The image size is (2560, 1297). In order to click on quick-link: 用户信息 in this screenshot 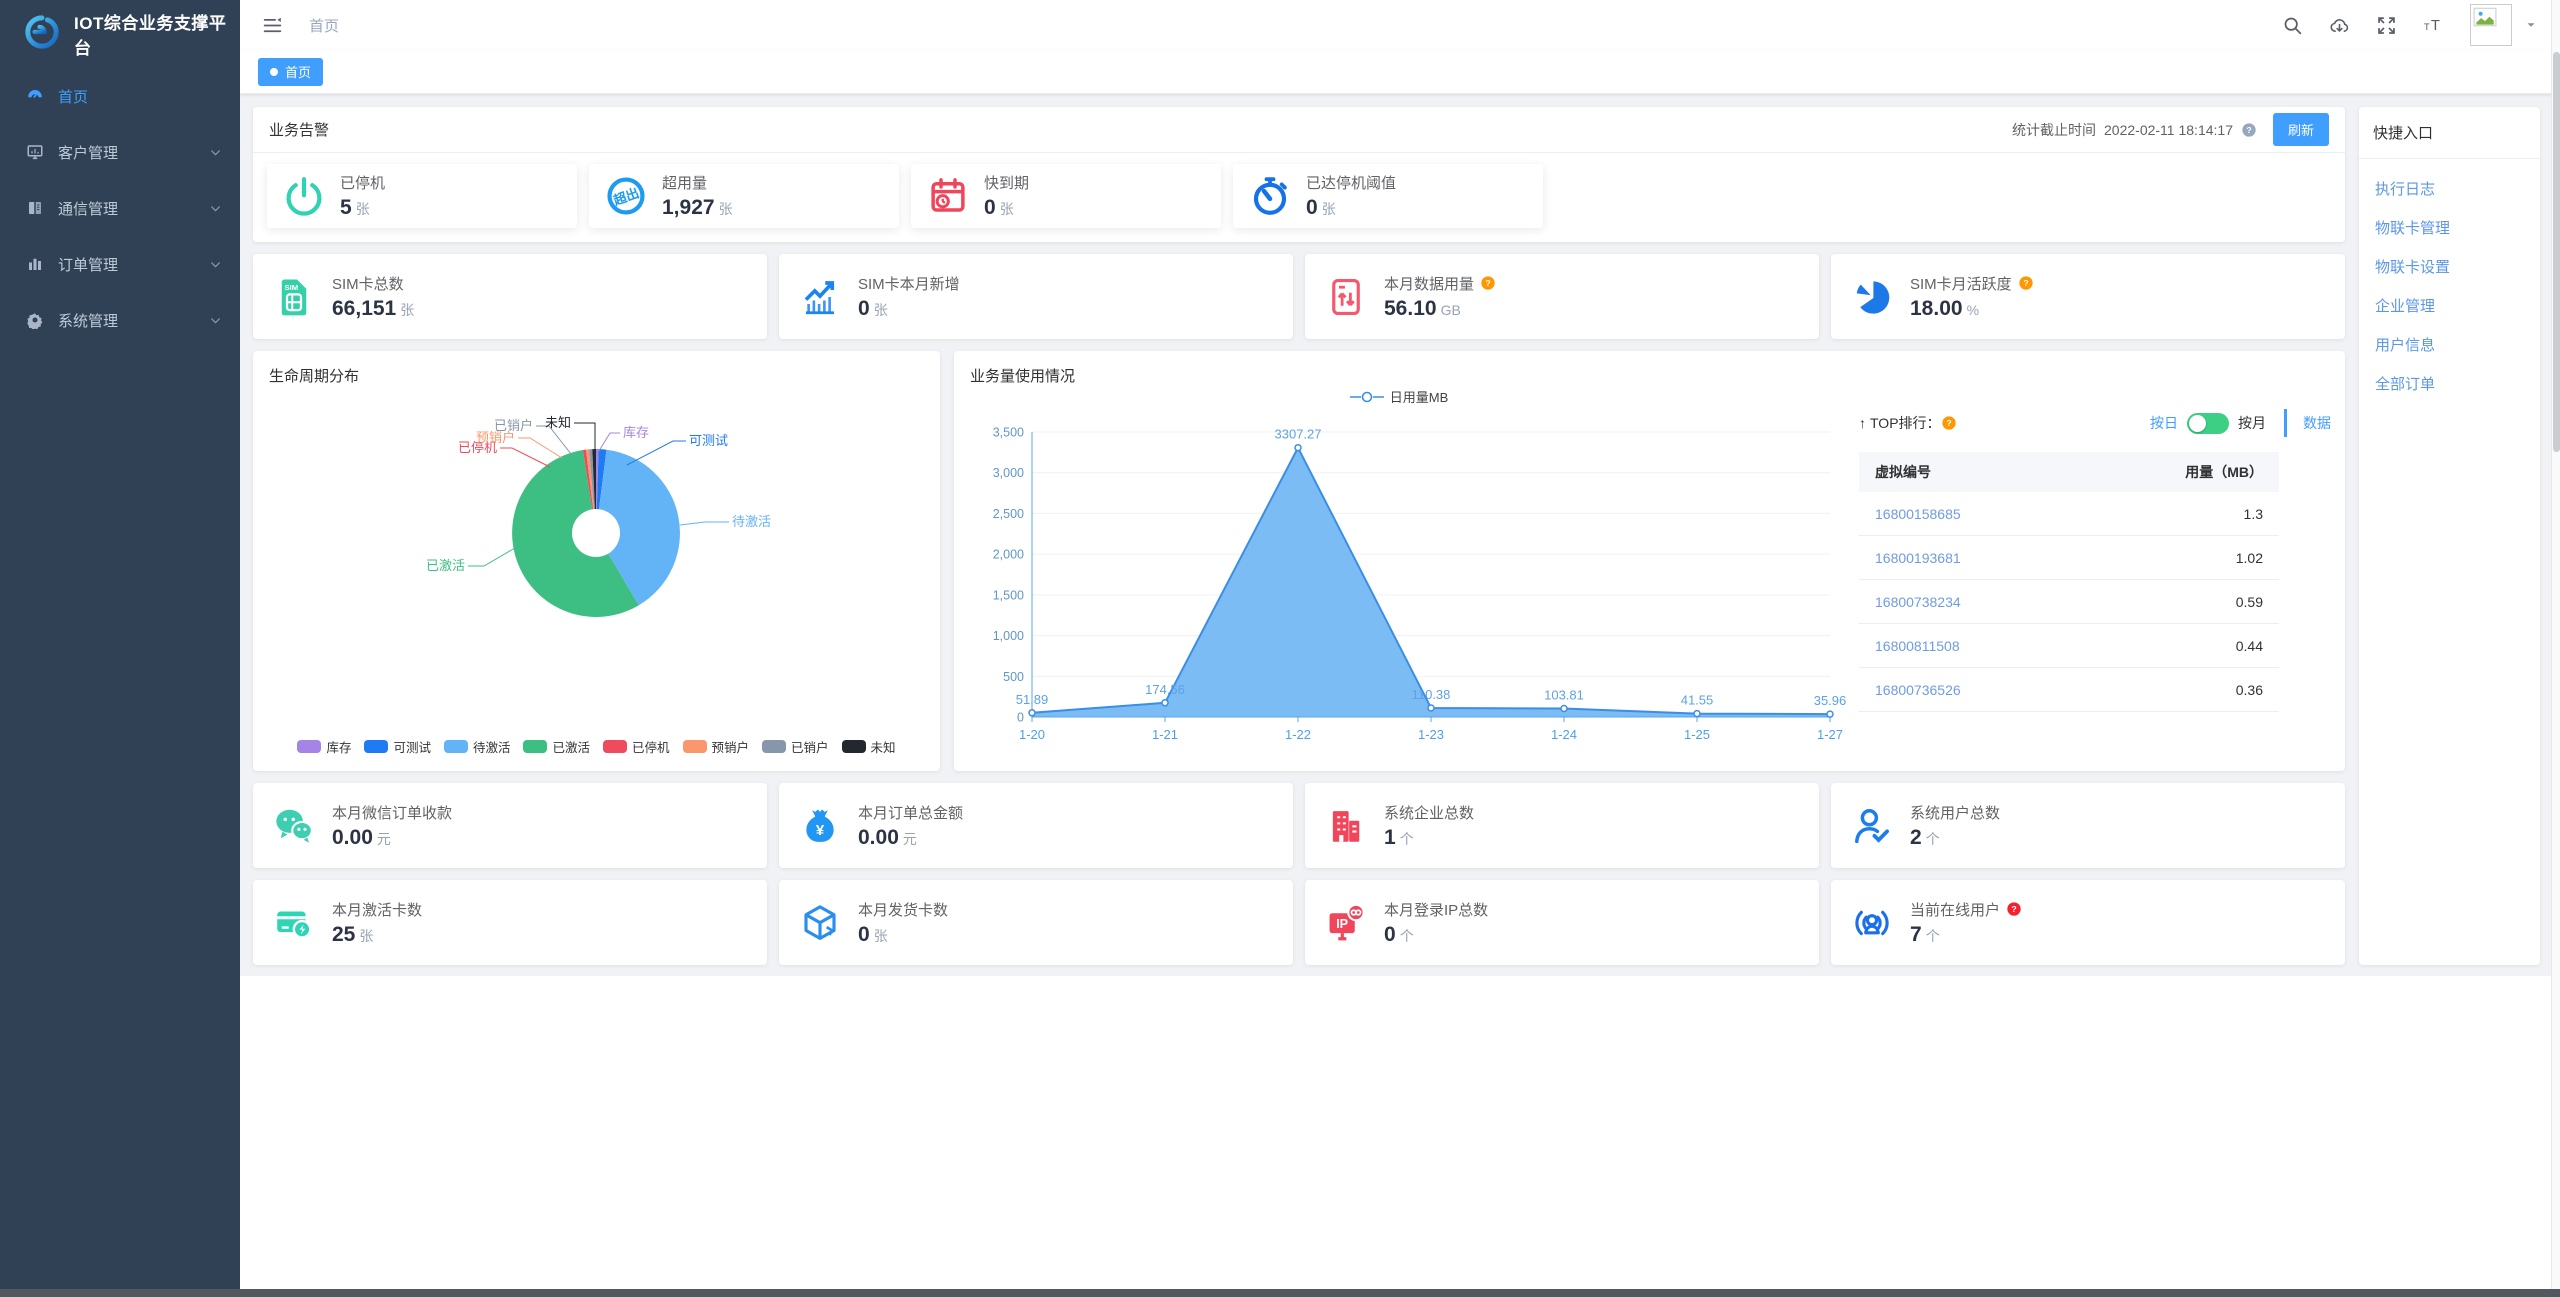, I will do `click(2457, 344)`.